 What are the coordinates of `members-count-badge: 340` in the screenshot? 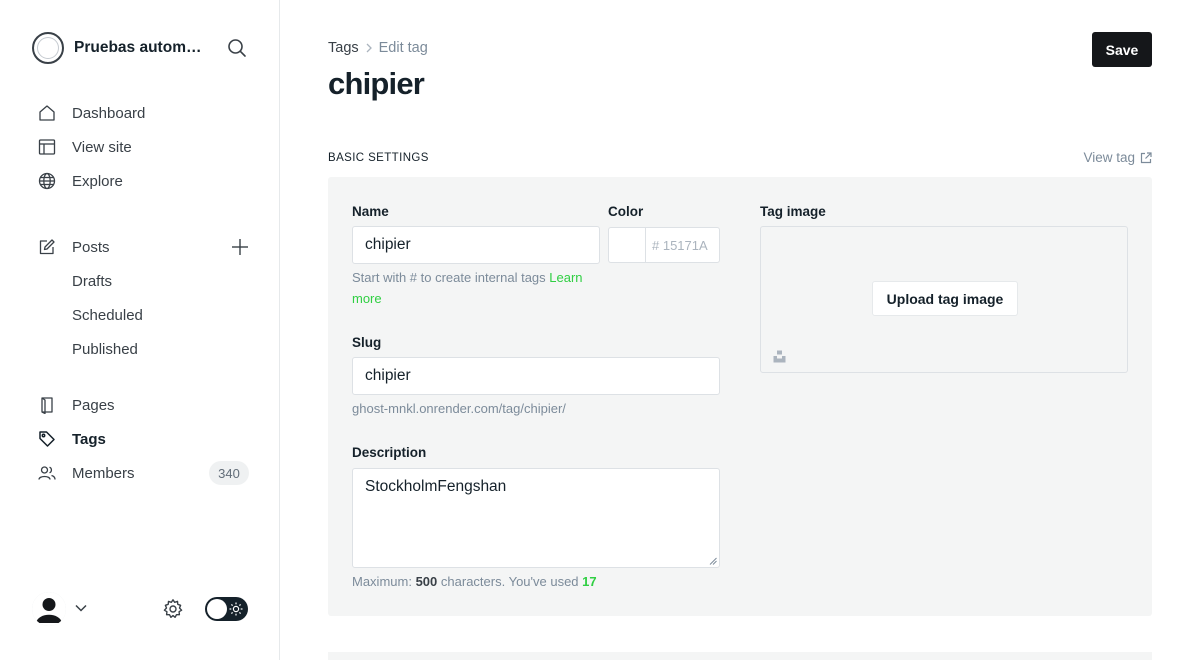 It's located at (229, 473).